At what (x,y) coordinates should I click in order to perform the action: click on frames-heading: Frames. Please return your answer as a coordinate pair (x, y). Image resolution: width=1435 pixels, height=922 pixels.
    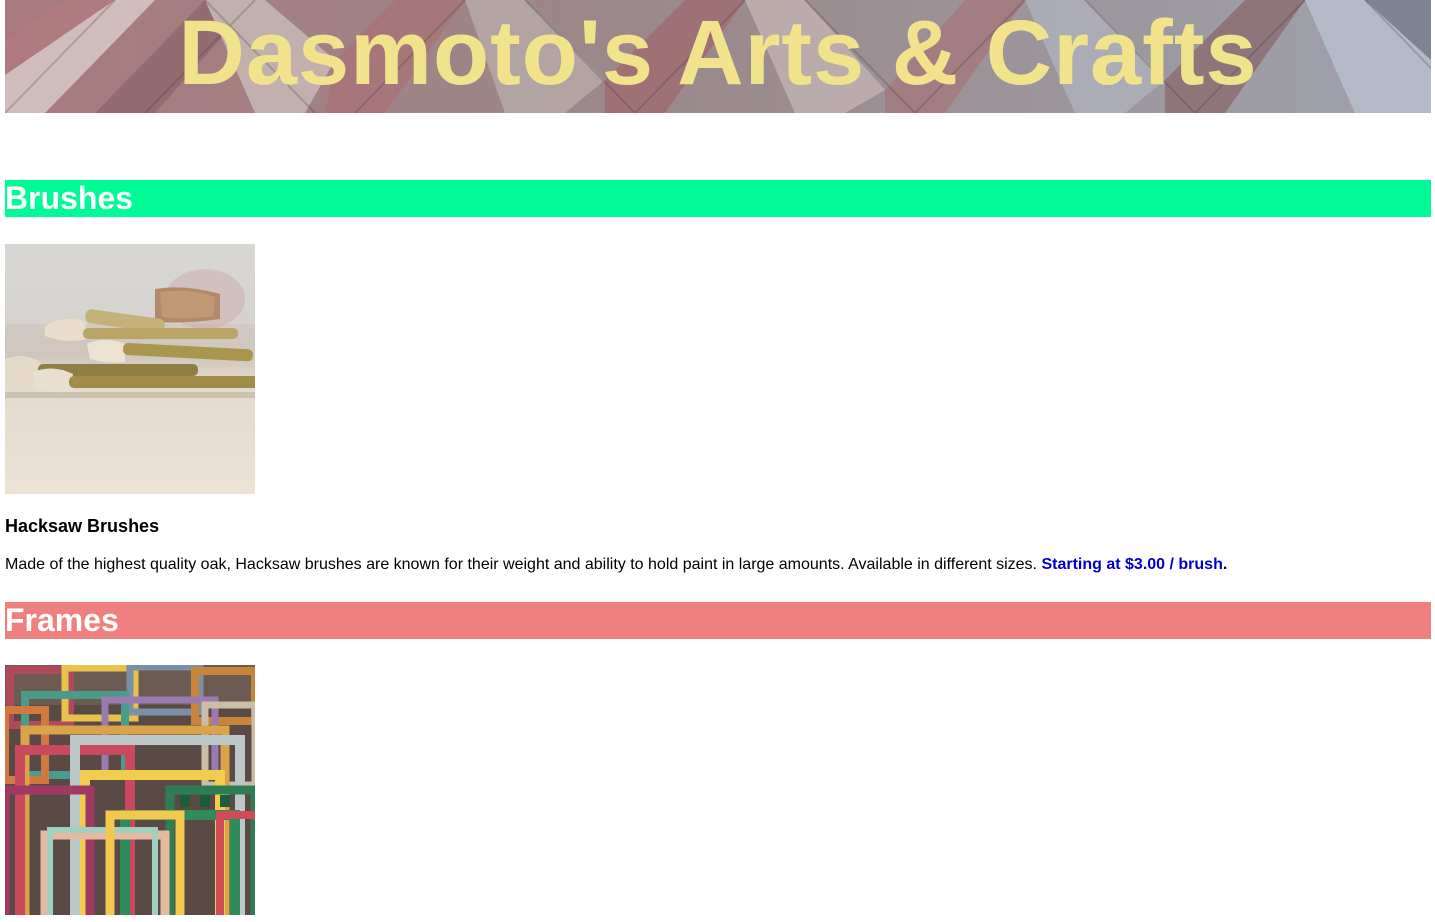
    Looking at the image, I should click on (718, 620).